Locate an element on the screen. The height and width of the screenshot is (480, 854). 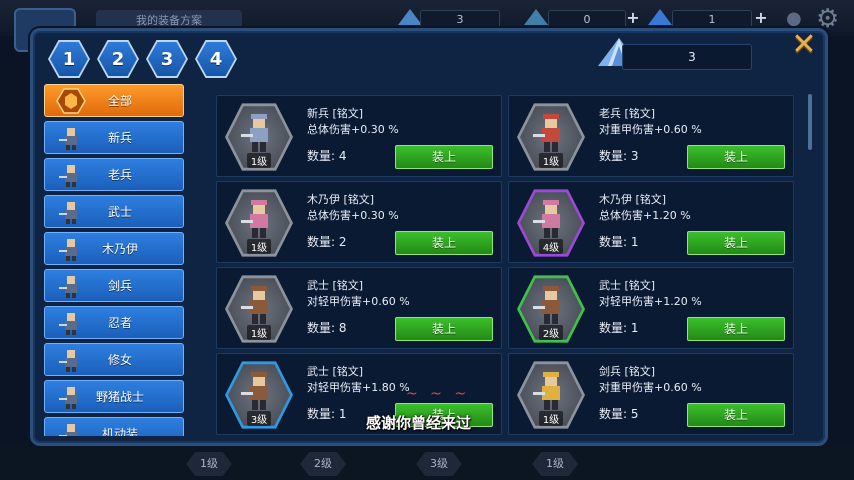
tab-label: 1 is located at coordinates (69, 59).